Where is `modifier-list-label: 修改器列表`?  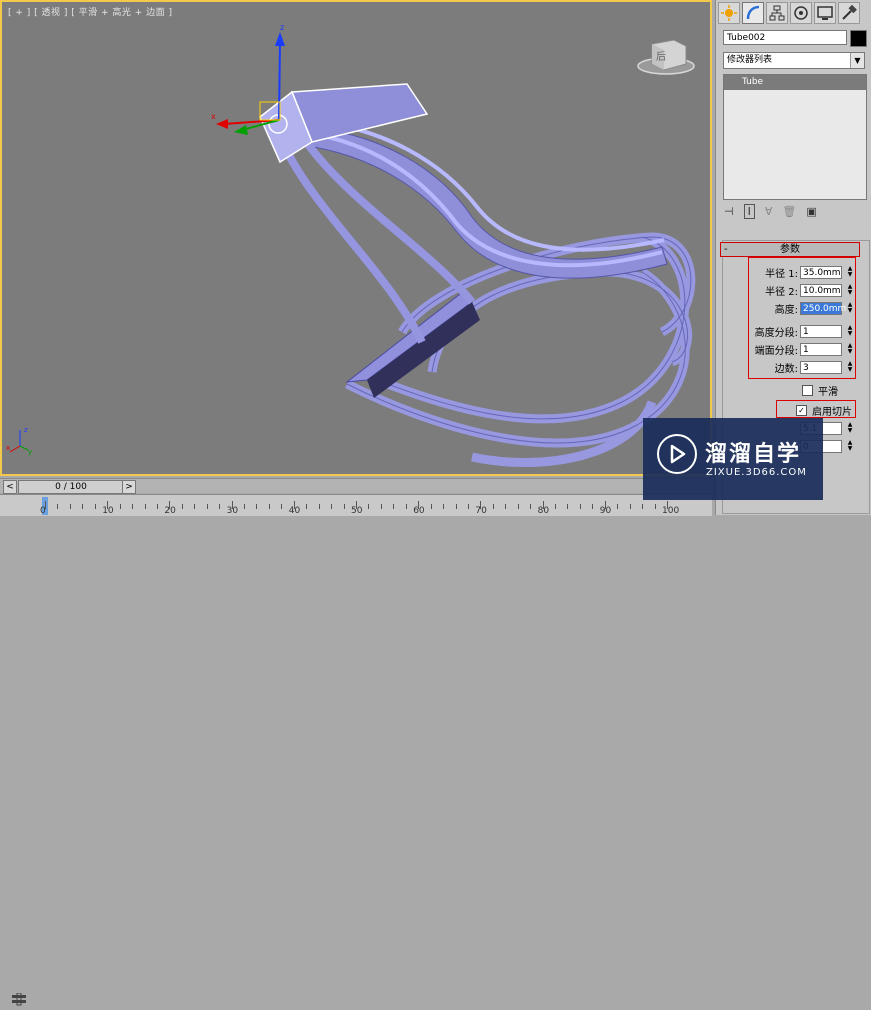
modifier-list-label: 修改器列表 is located at coordinates (750, 60).